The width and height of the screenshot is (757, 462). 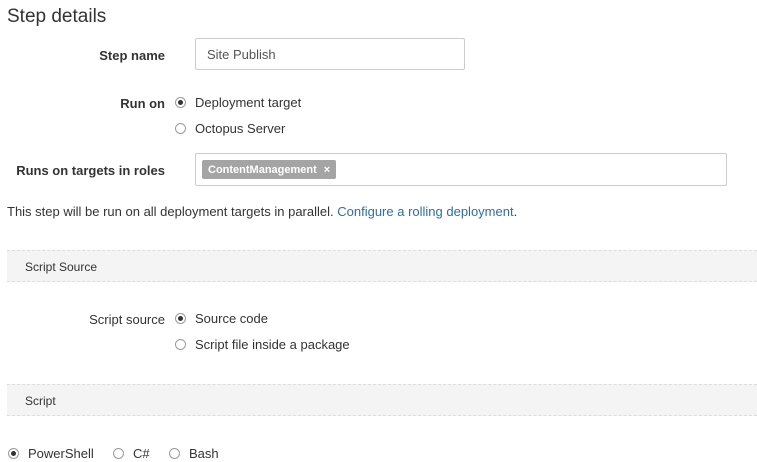 I want to click on radio-label: PowerShell, so click(x=61, y=453).